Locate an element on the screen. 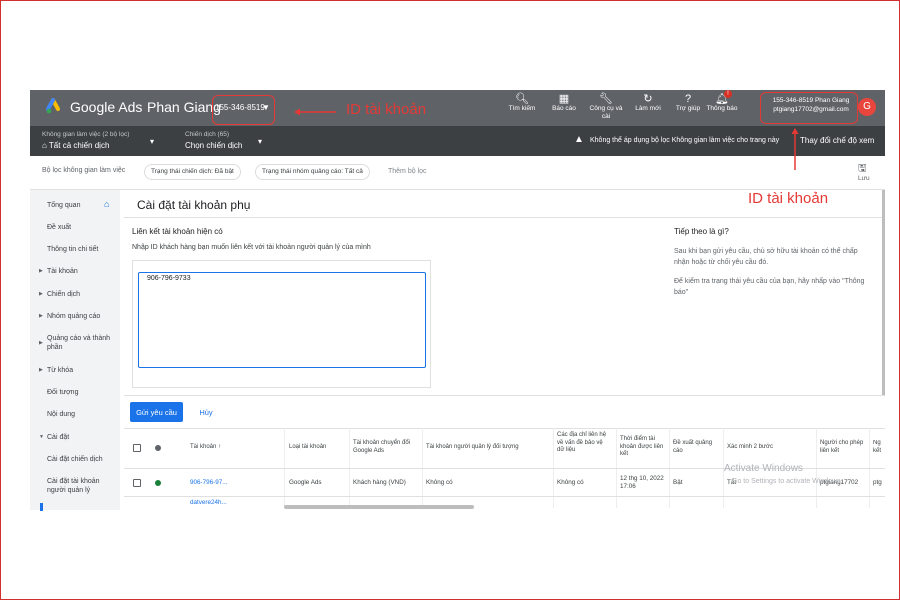 This screenshot has width=900, height=600. tool-search: 🔍︎ Tìm kiếm is located at coordinates (522, 103).